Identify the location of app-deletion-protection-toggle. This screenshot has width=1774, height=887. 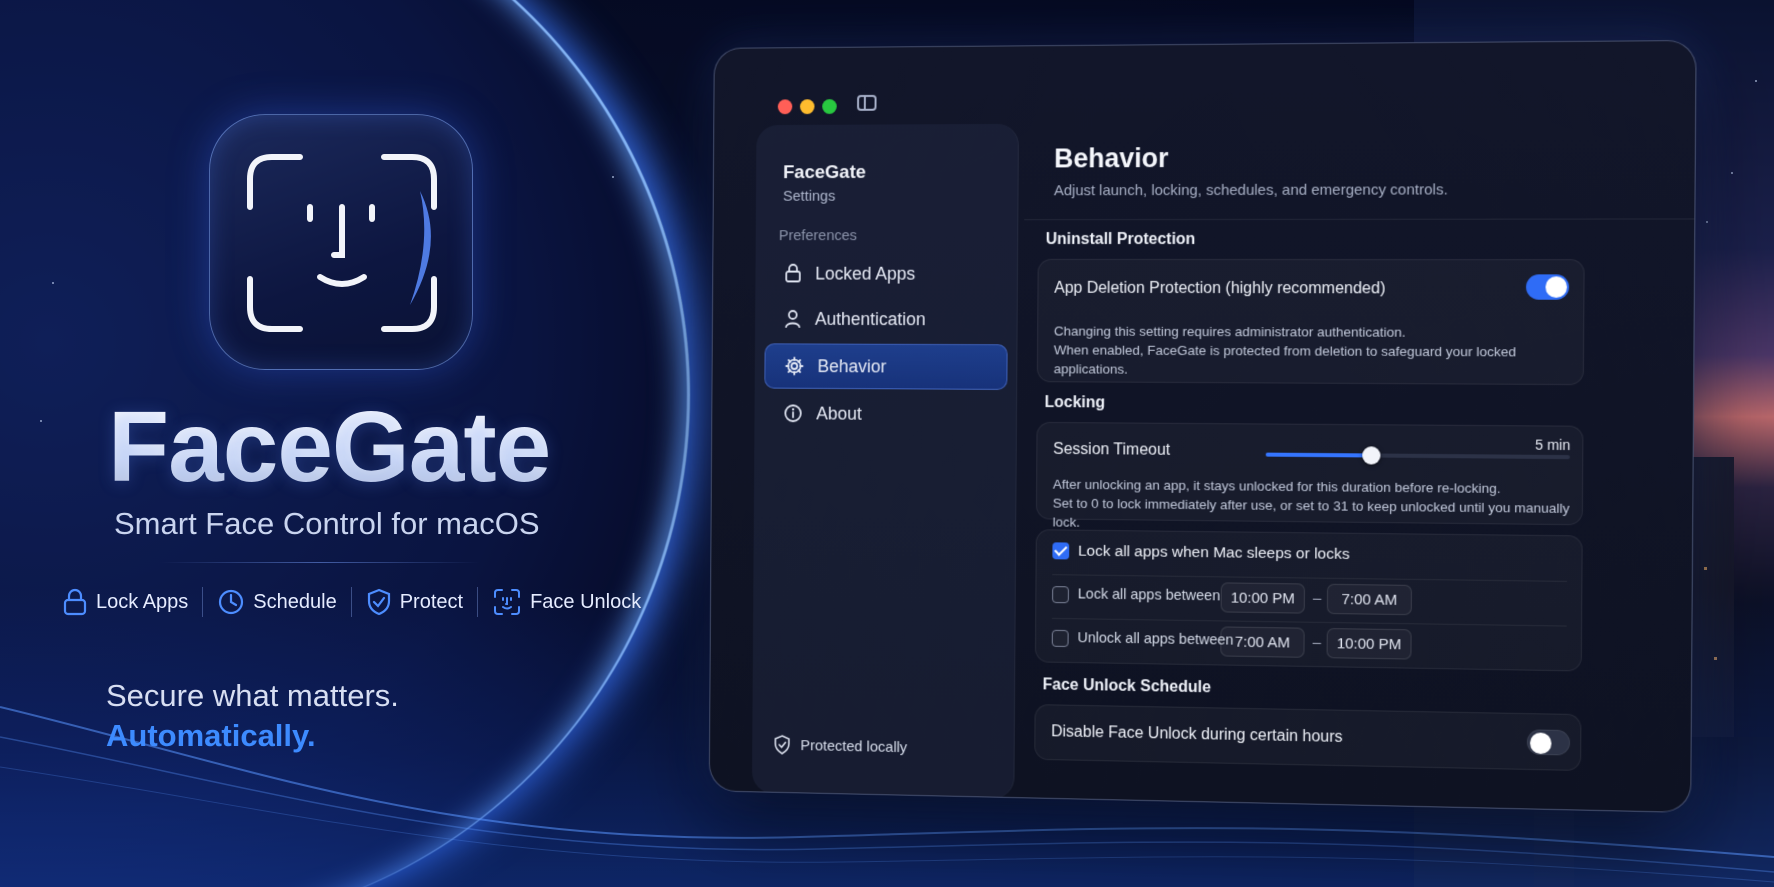
(1547, 286).